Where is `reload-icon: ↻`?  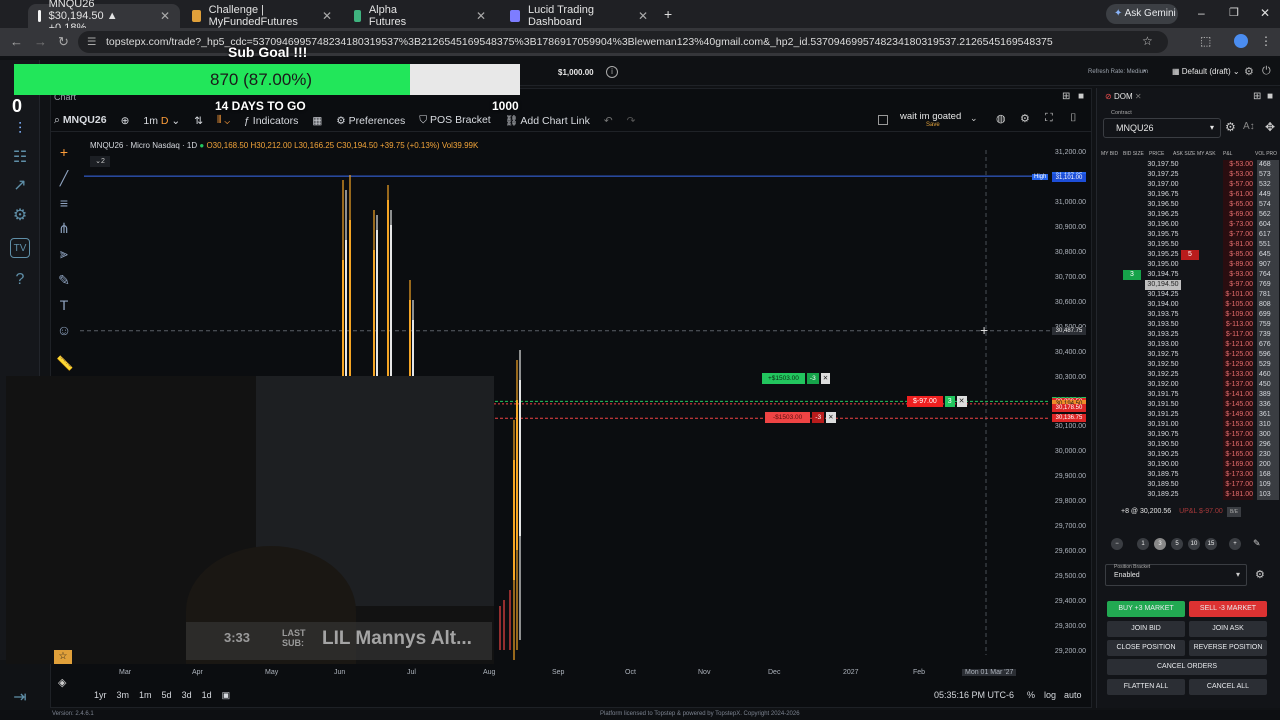 reload-icon: ↻ is located at coordinates (63, 42).